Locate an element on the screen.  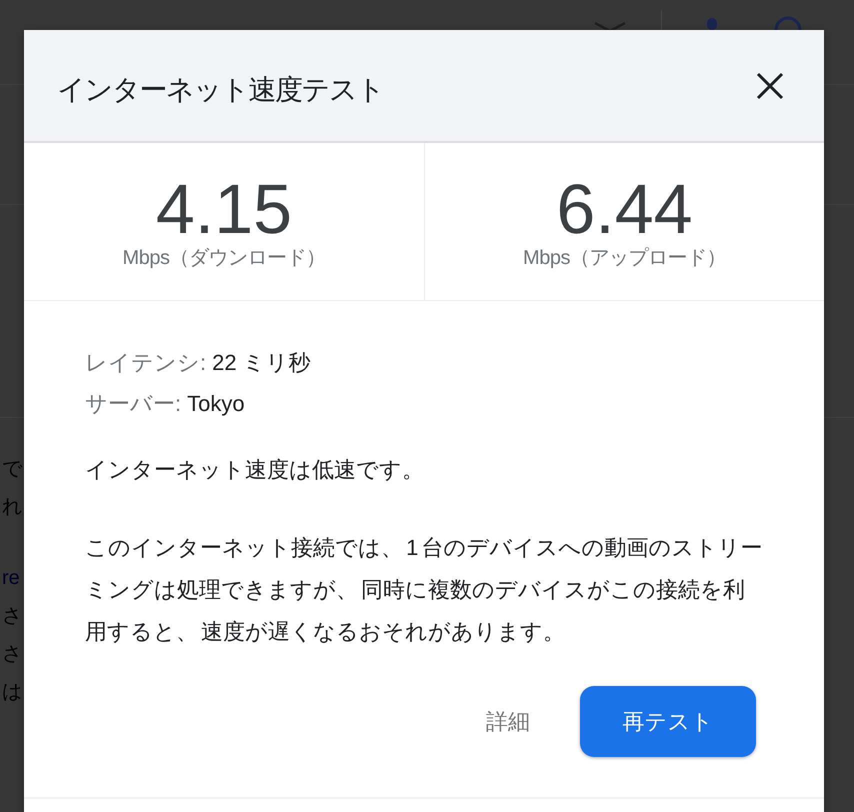
speed-value: 6.44 is located at coordinates (624, 209).